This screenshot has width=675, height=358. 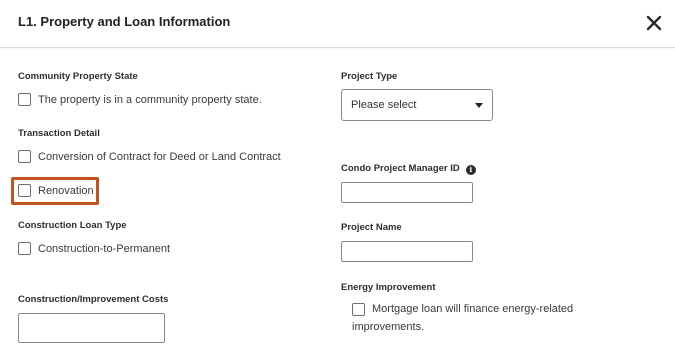 I want to click on project-type-label: Project Type, so click(x=369, y=76).